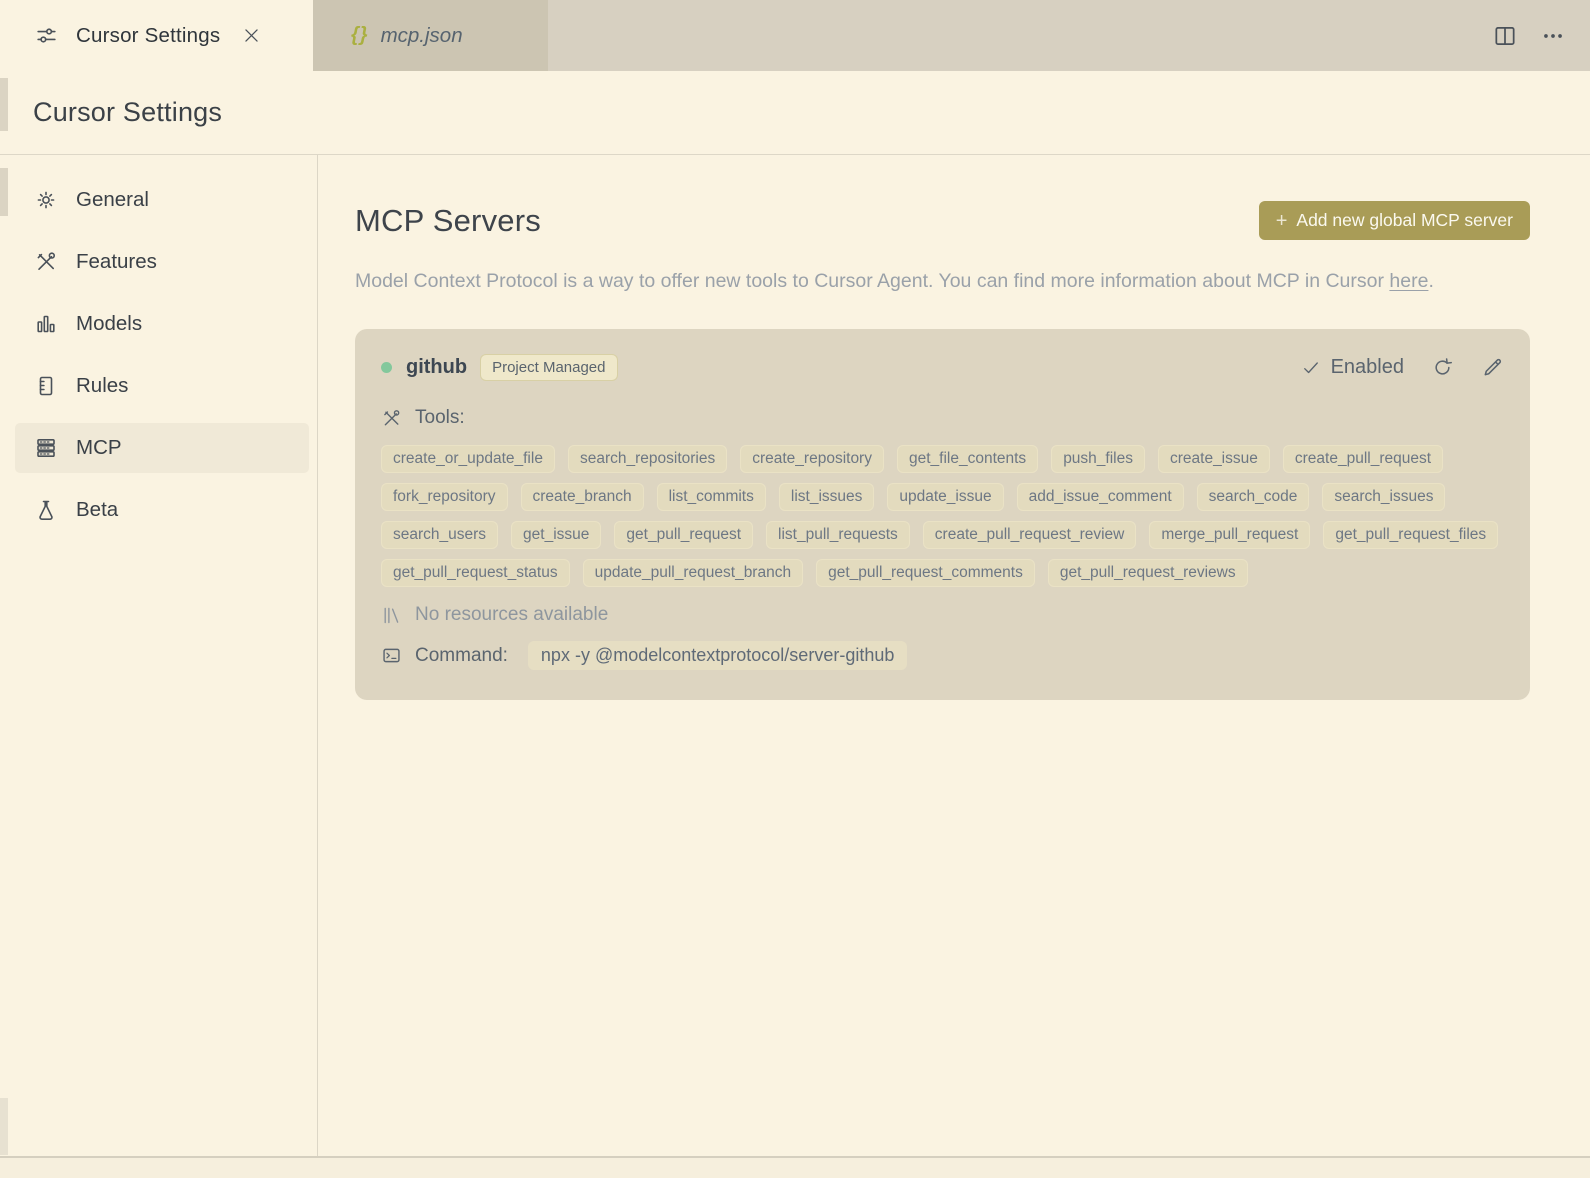 The width and height of the screenshot is (1590, 1178). Describe the element at coordinates (391, 615) in the screenshot. I see `library-icon` at that location.